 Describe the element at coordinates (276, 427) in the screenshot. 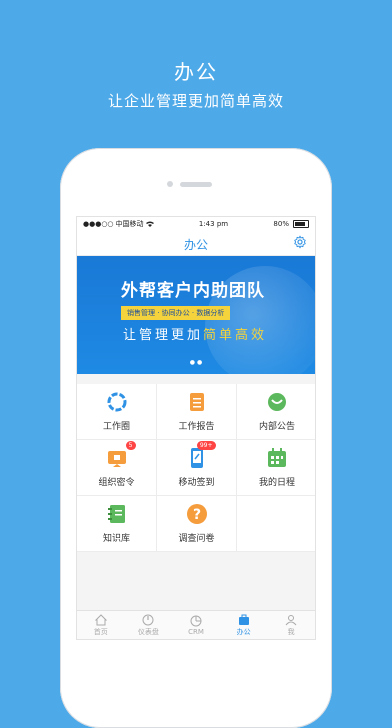

I see `grid-item-label: 内部公告` at that location.